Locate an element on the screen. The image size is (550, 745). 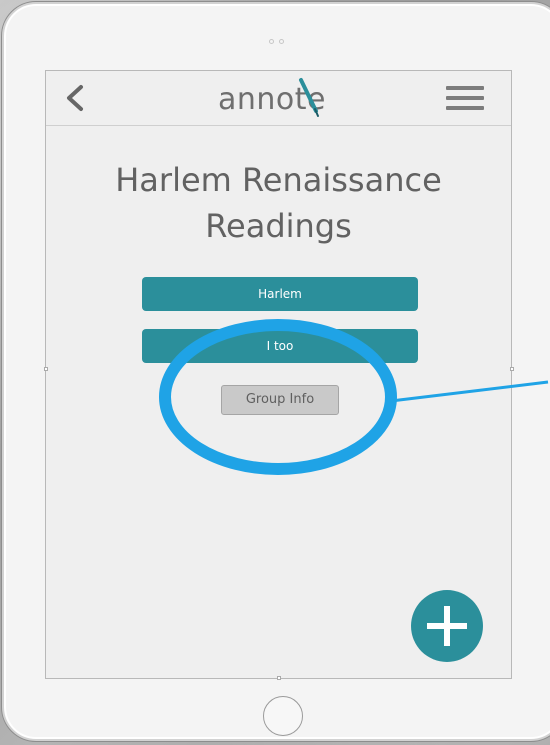
add-button is located at coordinates (447, 626).